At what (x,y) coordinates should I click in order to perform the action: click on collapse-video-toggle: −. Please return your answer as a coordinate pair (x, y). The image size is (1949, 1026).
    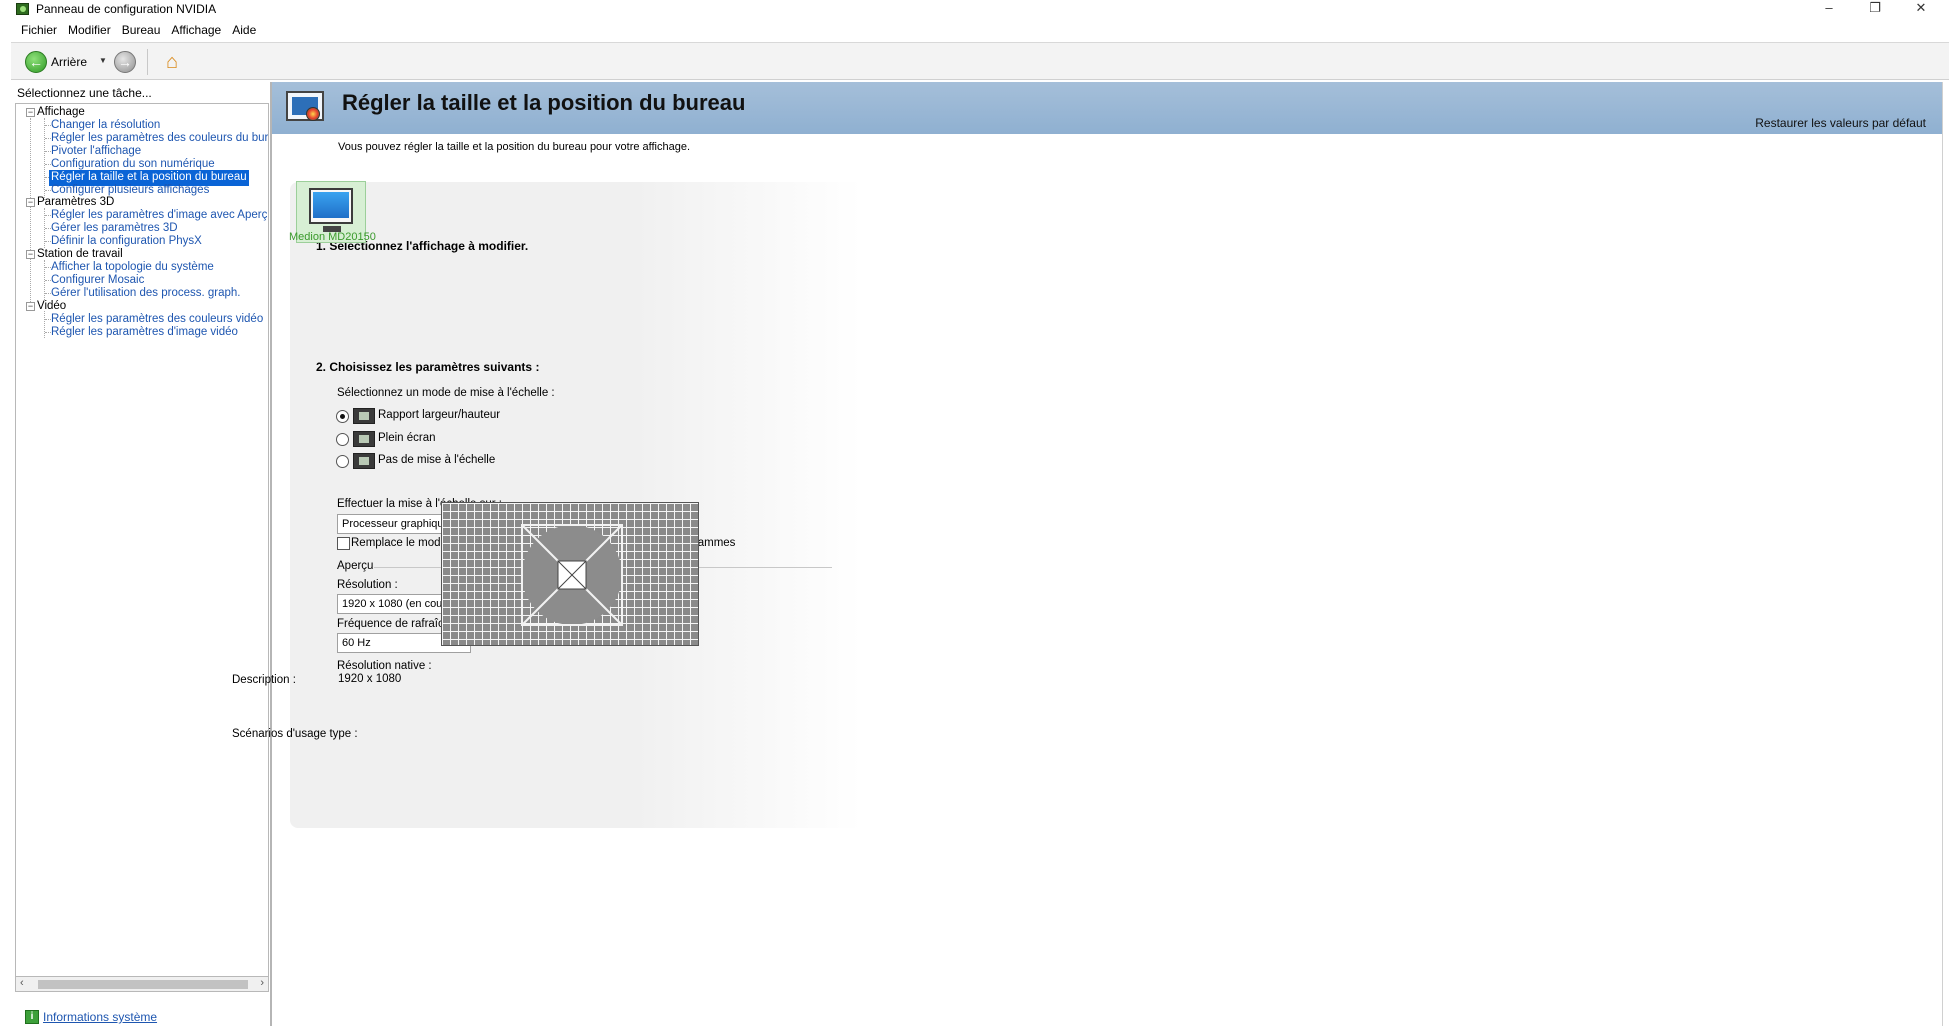
    Looking at the image, I should click on (30, 306).